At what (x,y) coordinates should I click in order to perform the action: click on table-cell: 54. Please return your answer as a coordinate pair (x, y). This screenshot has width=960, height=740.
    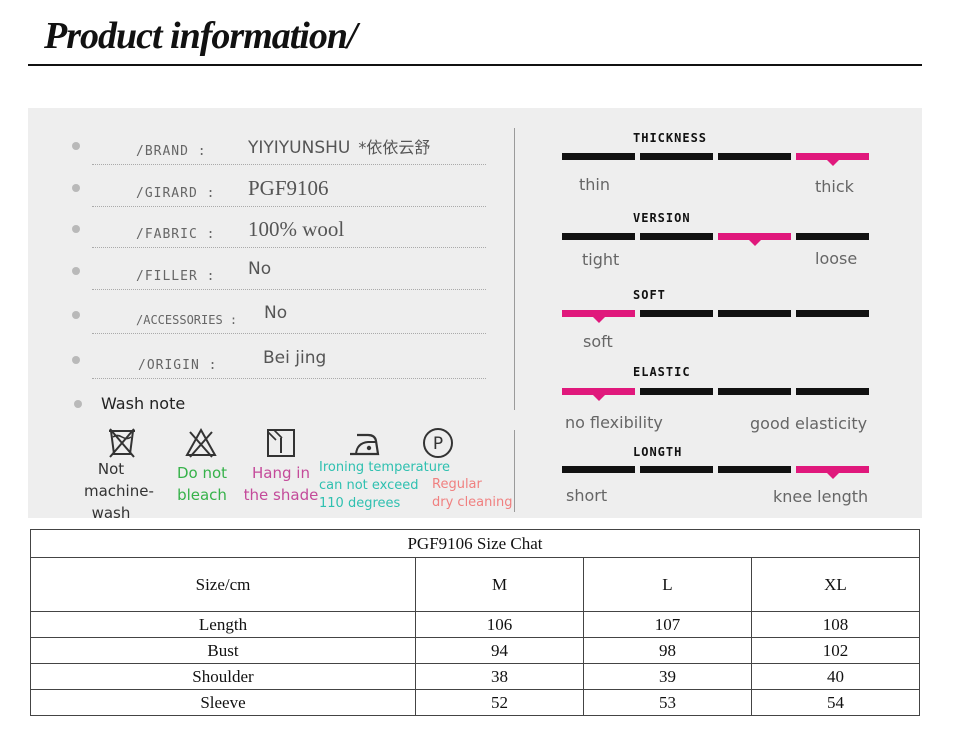
    Looking at the image, I should click on (835, 702).